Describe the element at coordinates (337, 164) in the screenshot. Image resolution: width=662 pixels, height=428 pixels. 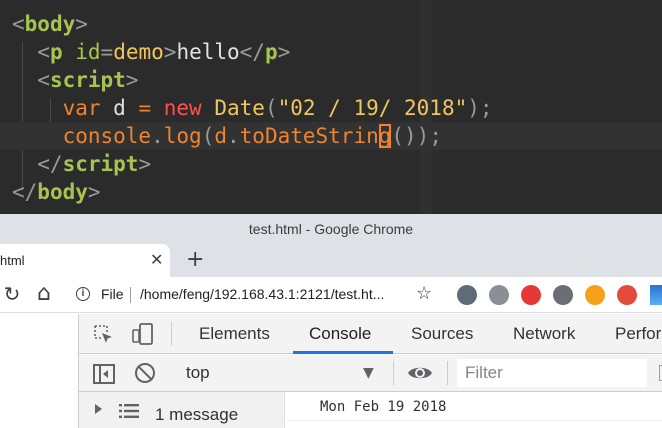
I see `code-line: </script>` at that location.